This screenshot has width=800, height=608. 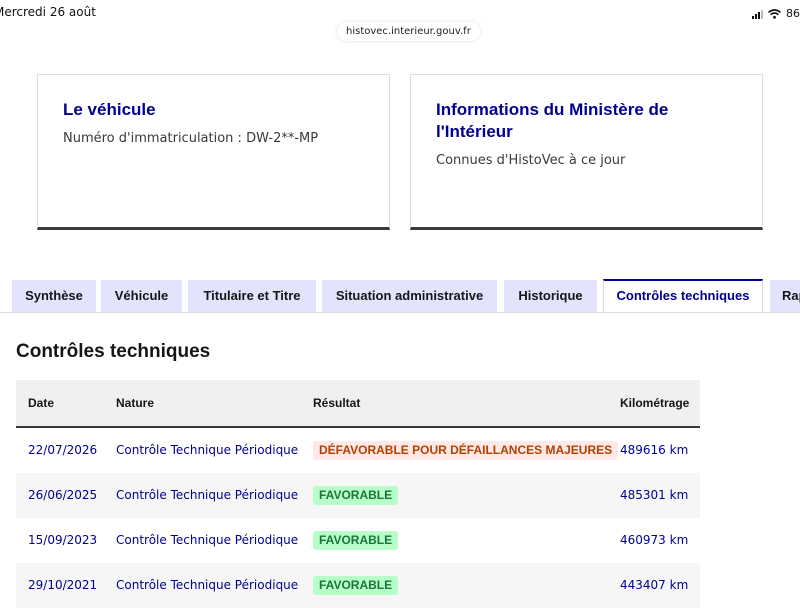 I want to click on tab-panel-border, so click(x=400, y=312).